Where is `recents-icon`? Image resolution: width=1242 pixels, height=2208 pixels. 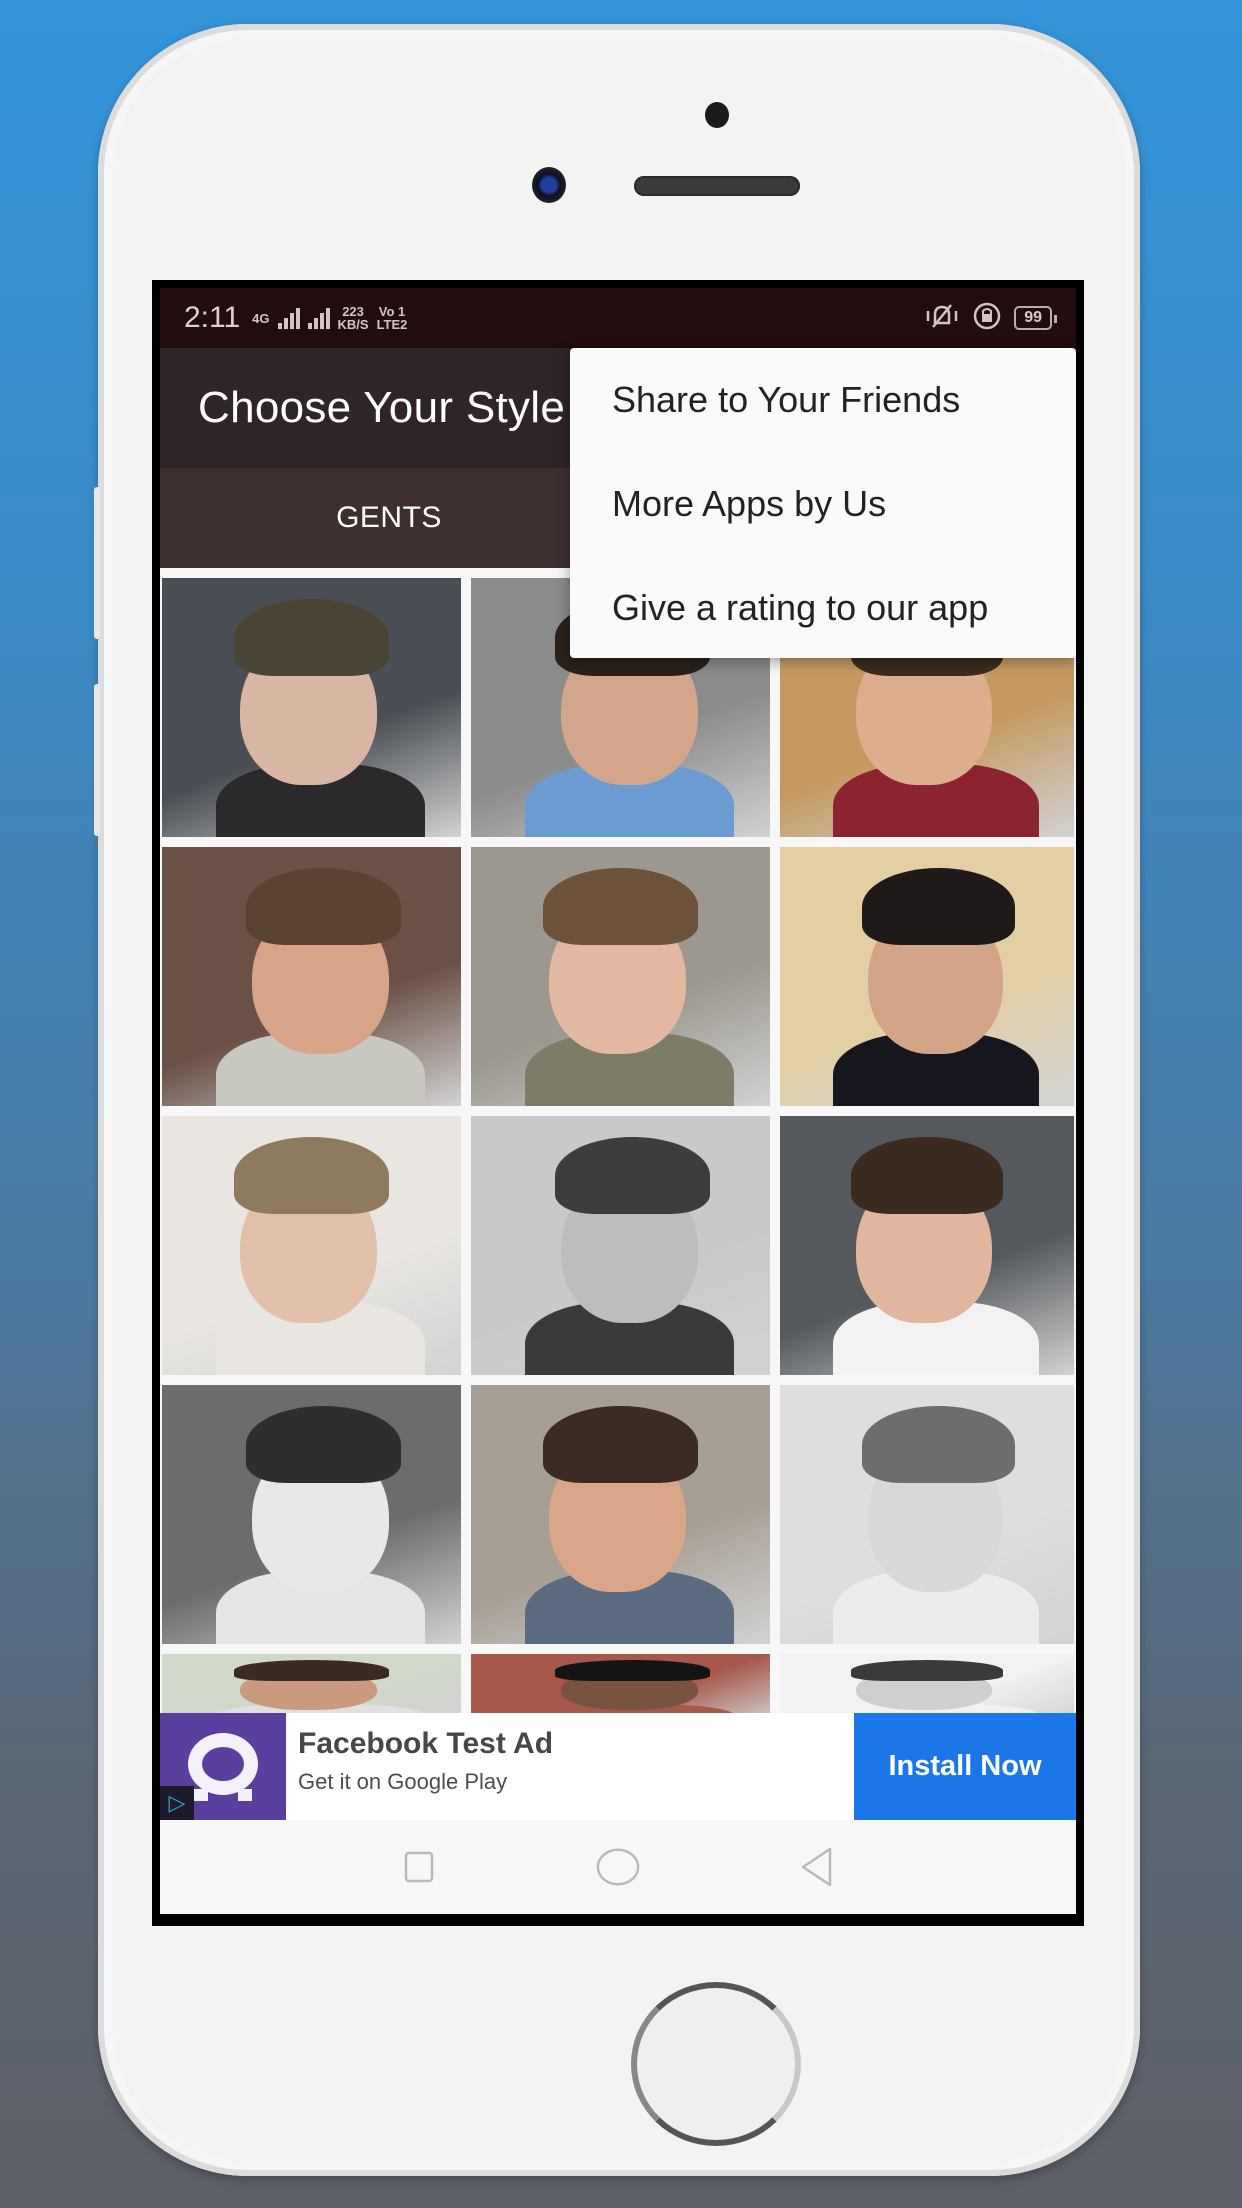
recents-icon is located at coordinates (419, 1867).